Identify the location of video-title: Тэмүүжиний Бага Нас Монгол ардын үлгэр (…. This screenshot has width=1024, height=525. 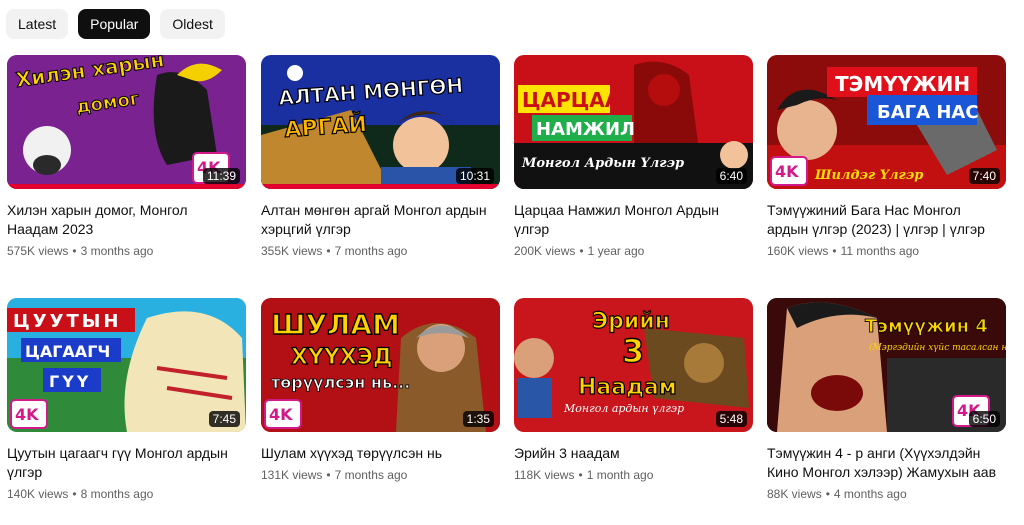
(886, 220).